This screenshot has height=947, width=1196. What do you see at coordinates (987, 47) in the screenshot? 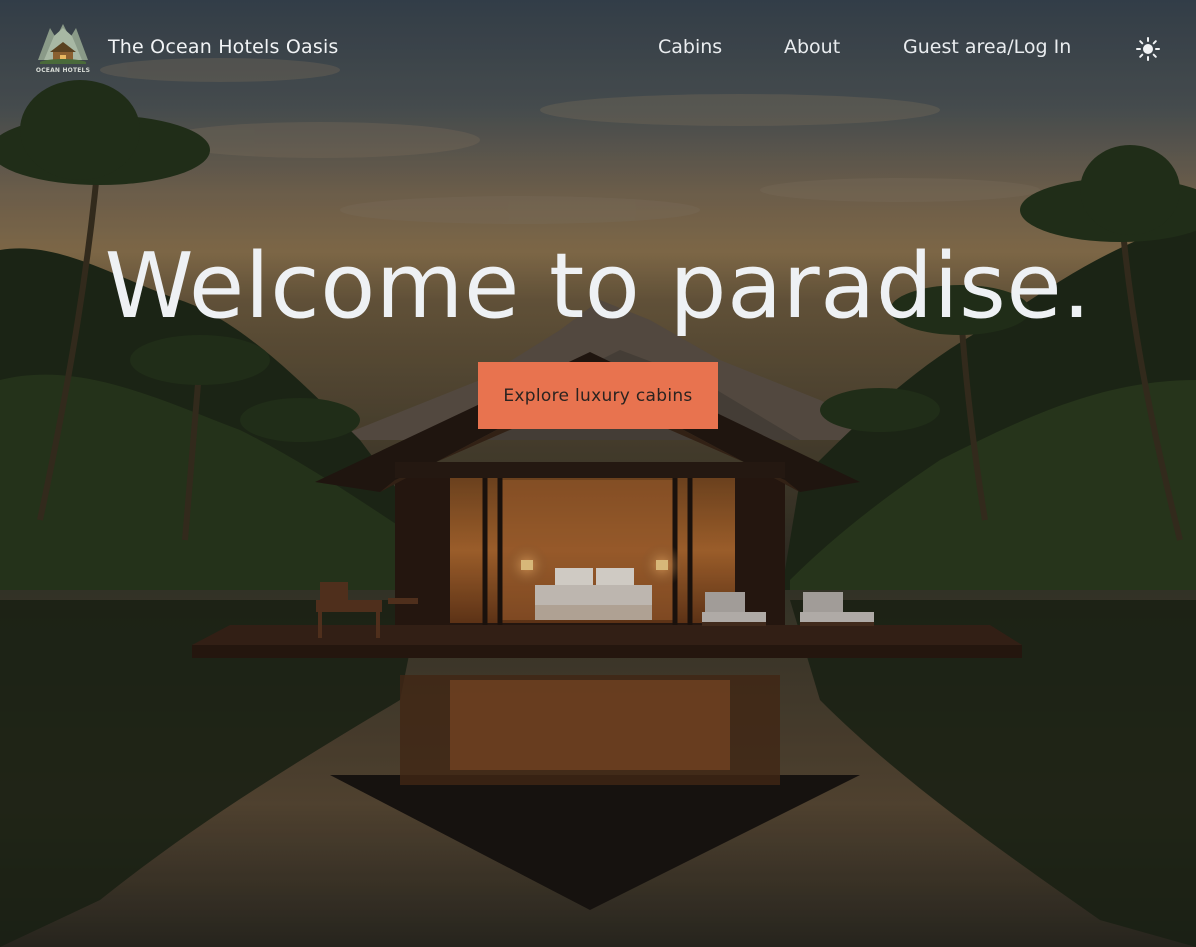
I see `nav-link-guest-area-login: Guest area/Log In` at bounding box center [987, 47].